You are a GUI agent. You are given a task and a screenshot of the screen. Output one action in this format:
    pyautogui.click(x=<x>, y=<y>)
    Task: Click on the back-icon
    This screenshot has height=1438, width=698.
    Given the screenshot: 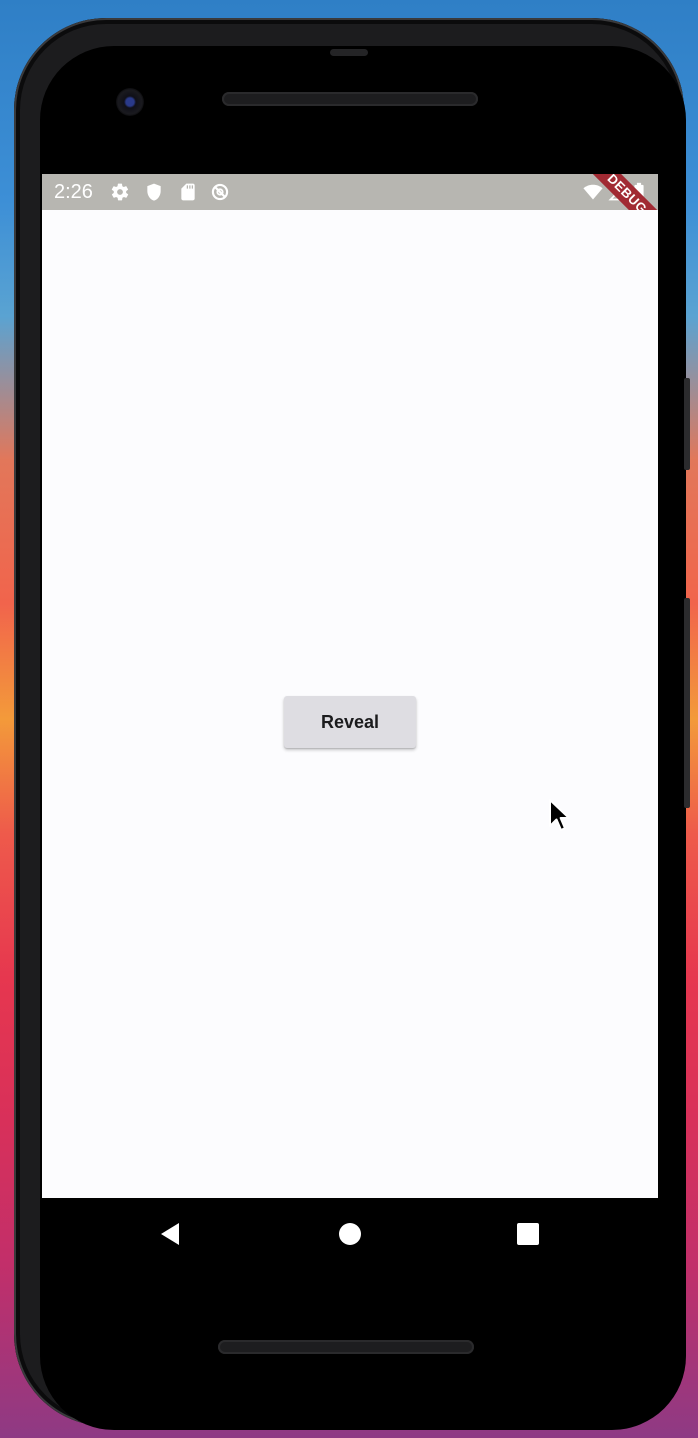 What is the action you would take?
    pyautogui.click(x=170, y=1234)
    